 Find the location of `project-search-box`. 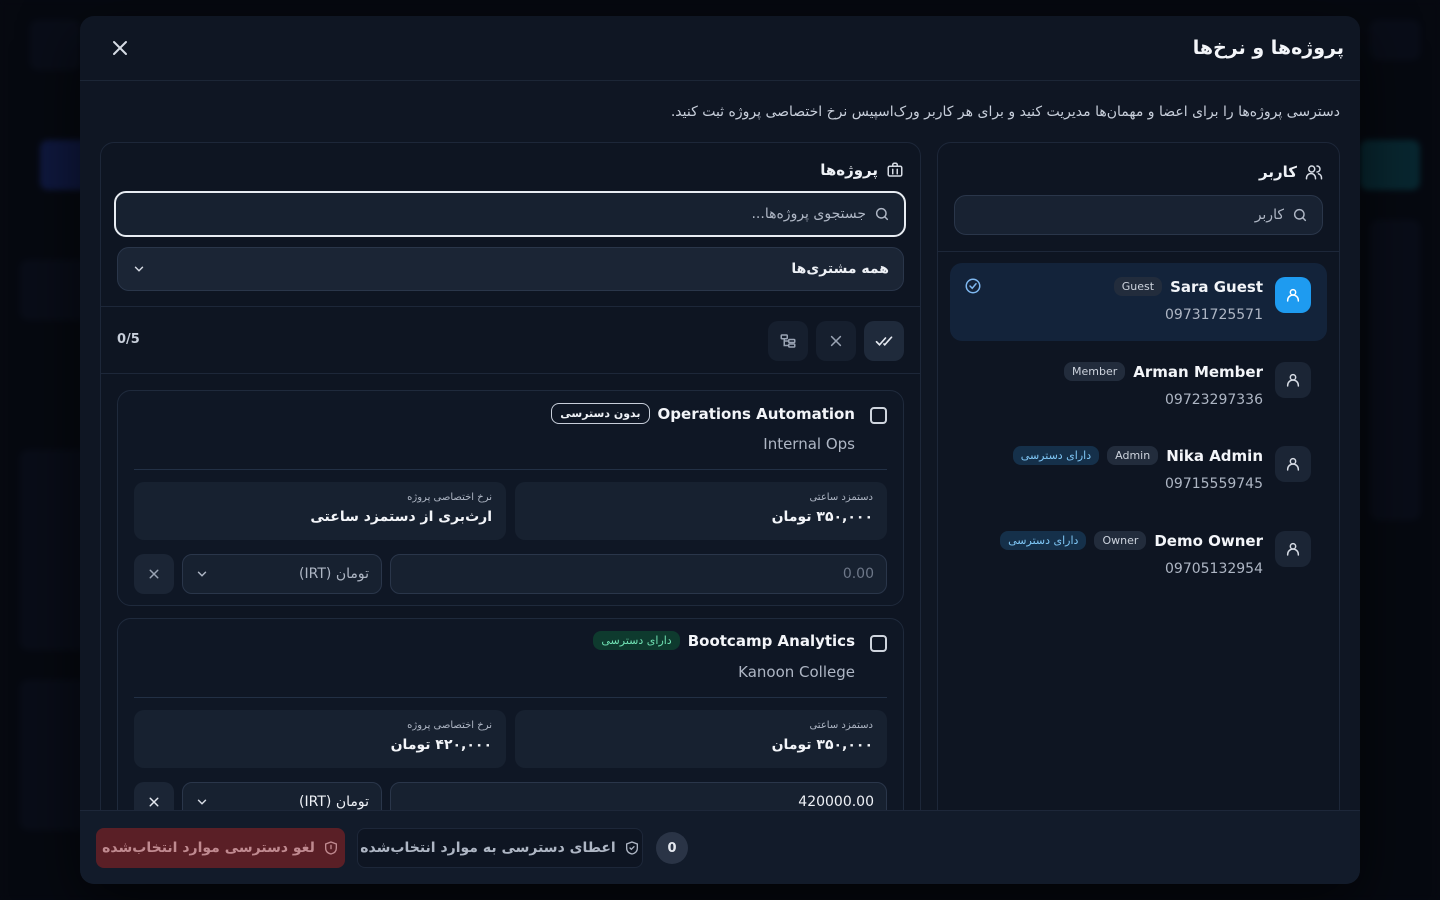

project-search-box is located at coordinates (510, 214).